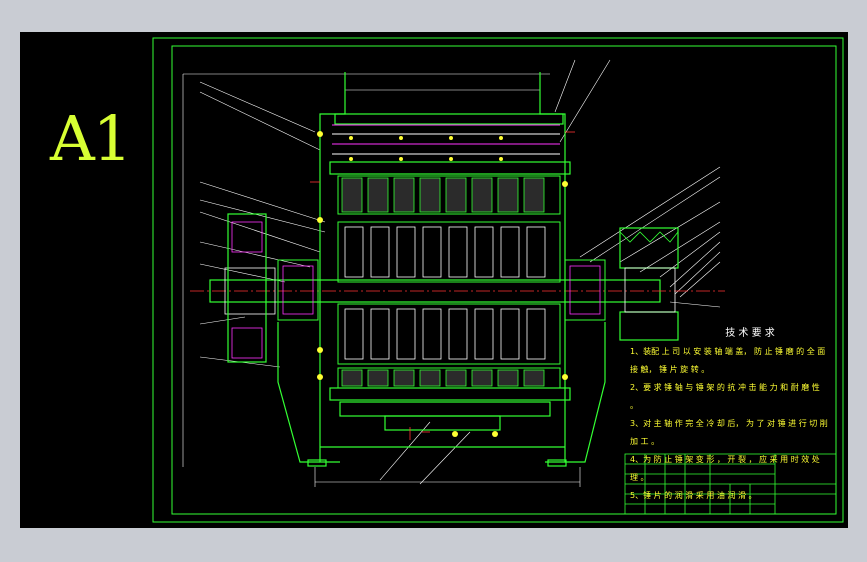  I want to click on requirement-5: 5、锤 片 的 润 滑 采 用 油 润 滑 。, so click(693, 495).